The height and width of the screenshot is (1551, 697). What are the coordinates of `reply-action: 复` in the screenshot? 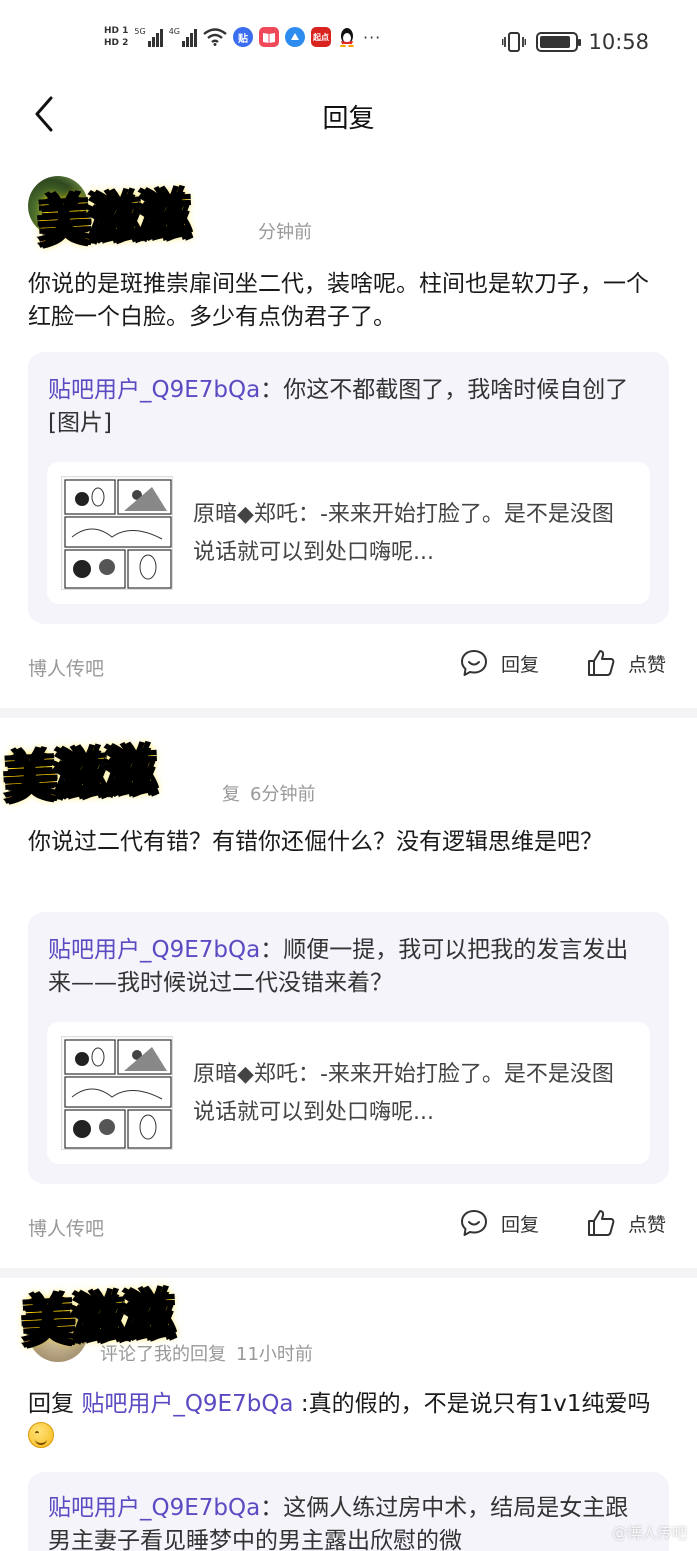 It's located at (231, 794).